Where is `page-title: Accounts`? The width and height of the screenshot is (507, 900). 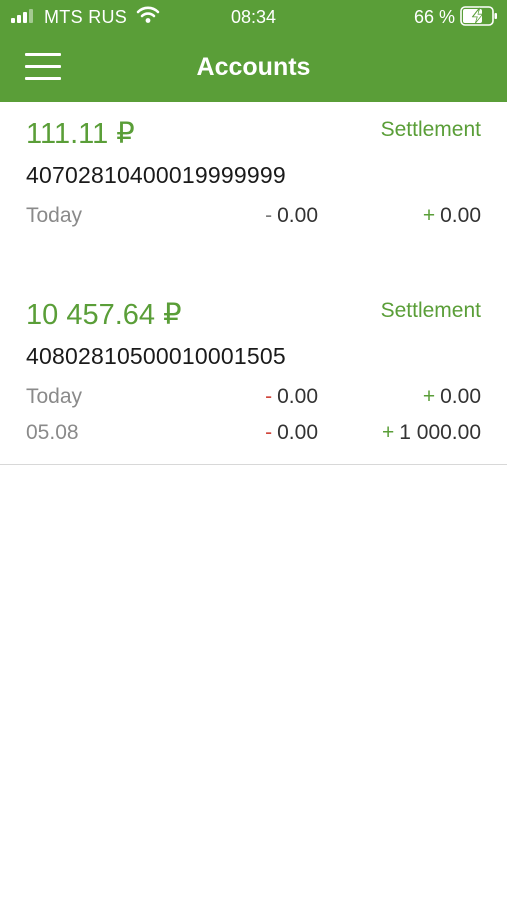 page-title: Accounts is located at coordinates (253, 67).